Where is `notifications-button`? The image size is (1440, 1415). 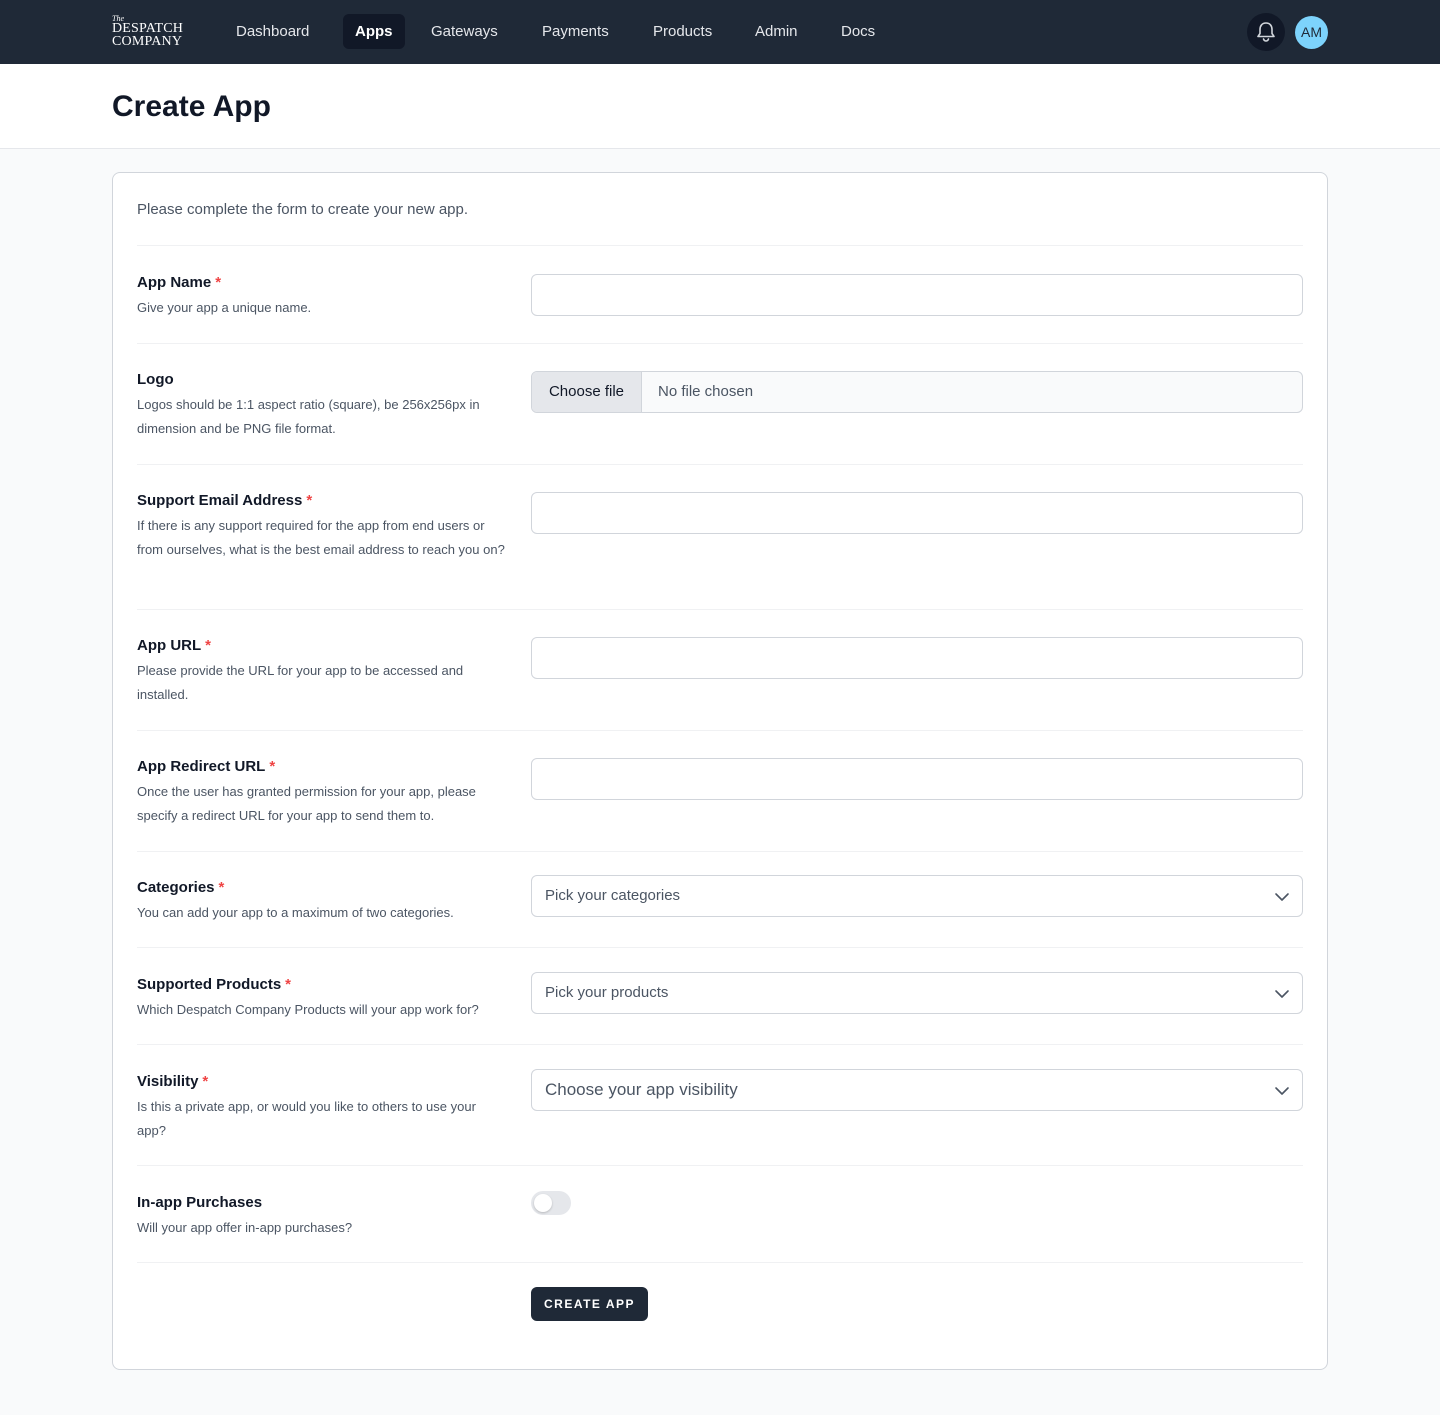 notifications-button is located at coordinates (1266, 32).